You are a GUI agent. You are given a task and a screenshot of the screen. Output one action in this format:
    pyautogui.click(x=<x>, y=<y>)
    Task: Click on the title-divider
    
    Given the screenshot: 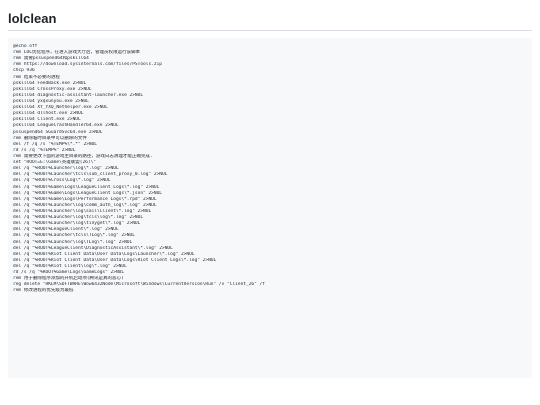 What is the action you would take?
    pyautogui.click(x=270, y=30)
    